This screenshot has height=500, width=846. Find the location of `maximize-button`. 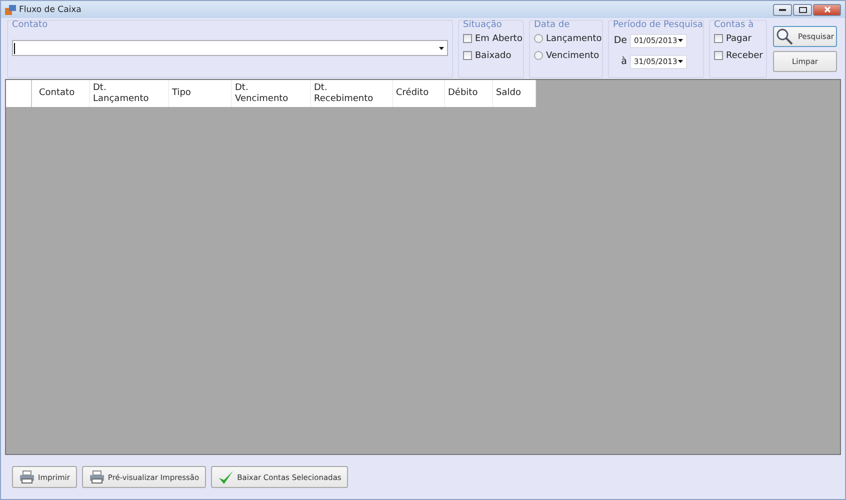

maximize-button is located at coordinates (802, 10).